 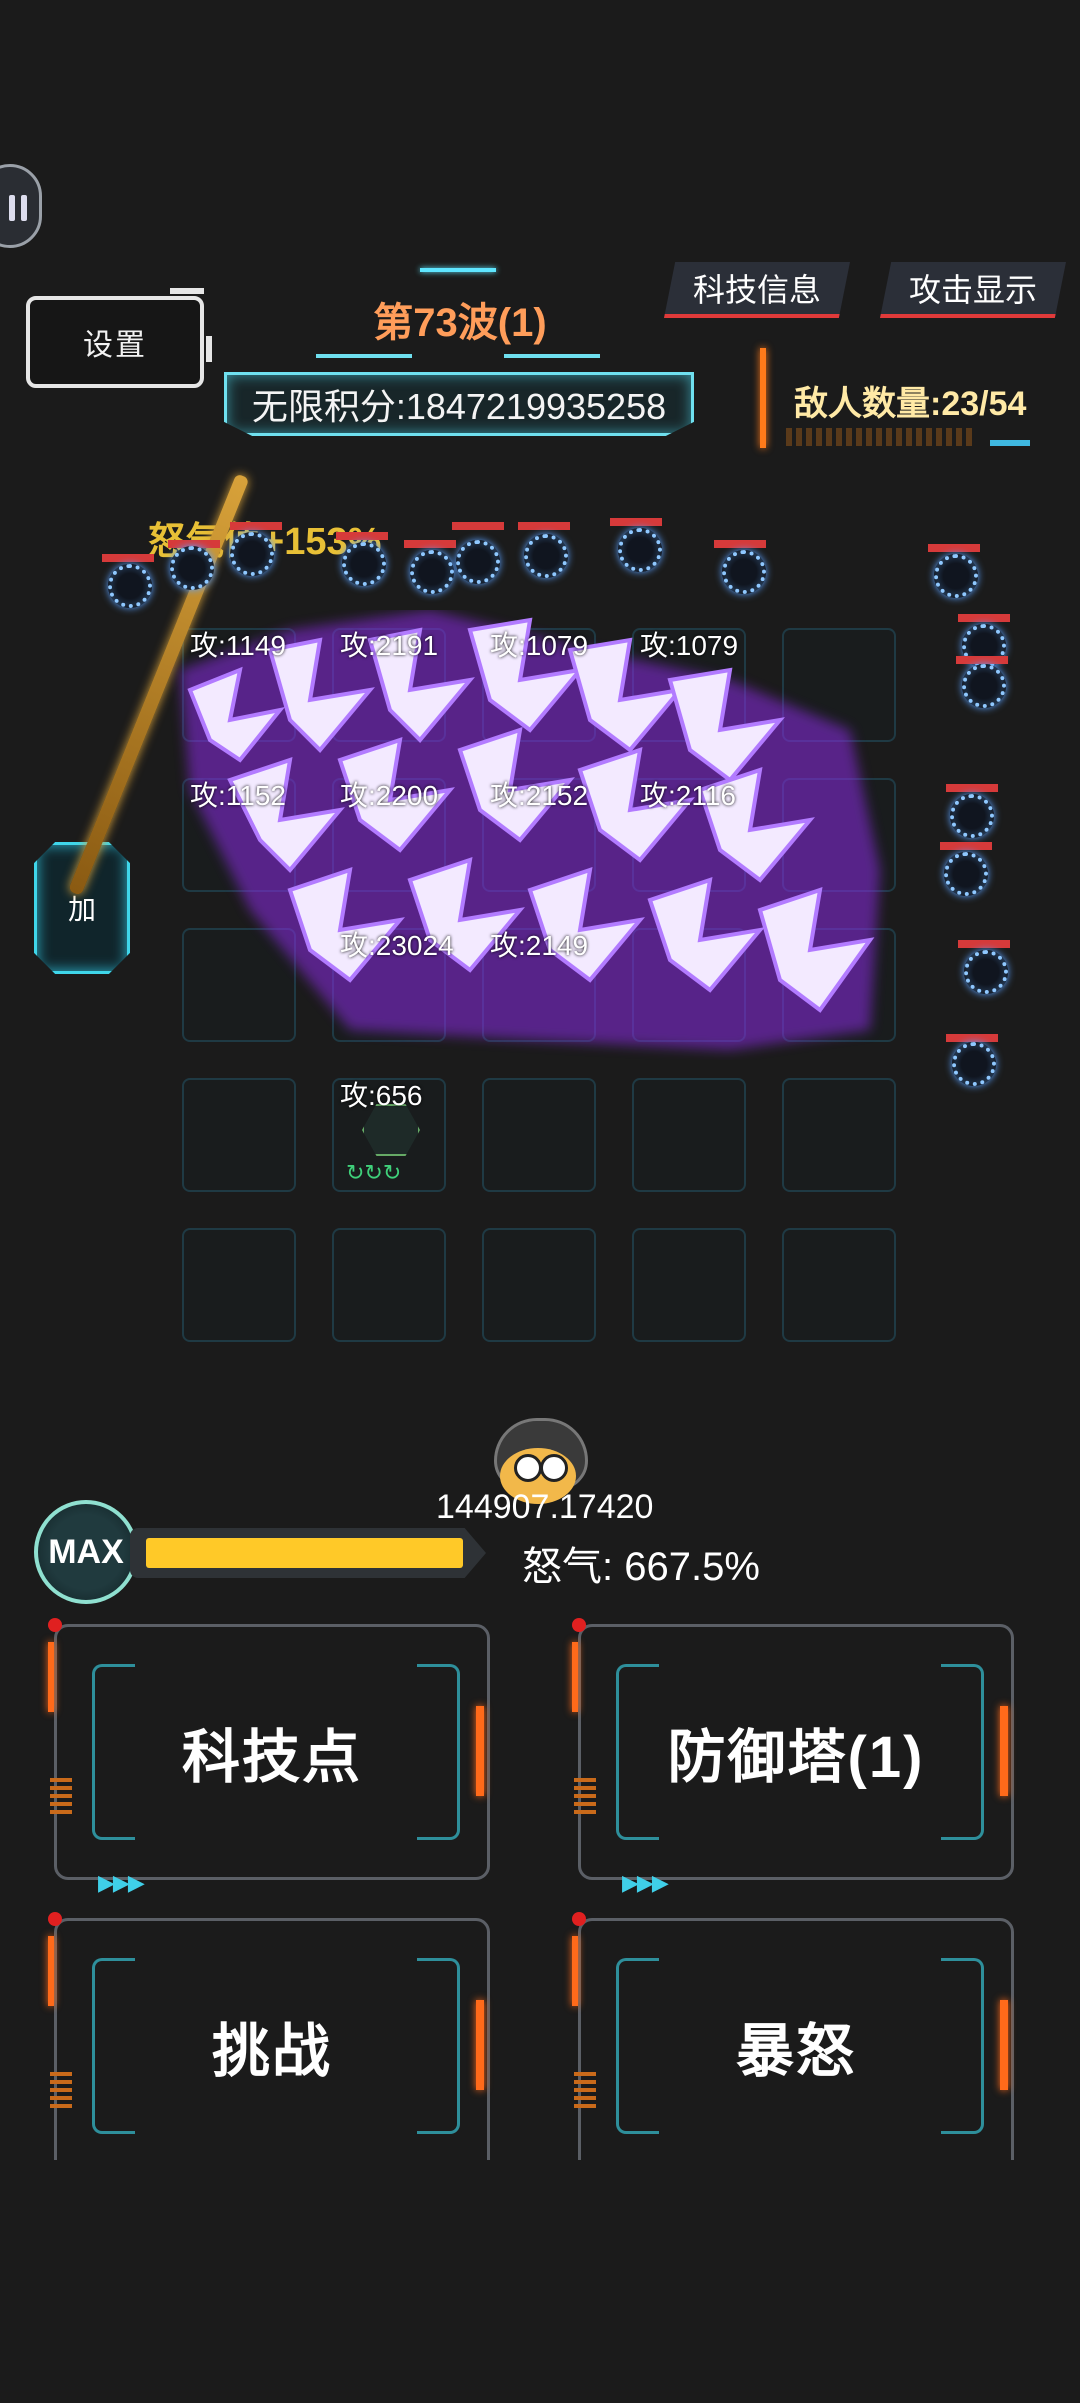 I want to click on settings-button: 设置, so click(x=119, y=338).